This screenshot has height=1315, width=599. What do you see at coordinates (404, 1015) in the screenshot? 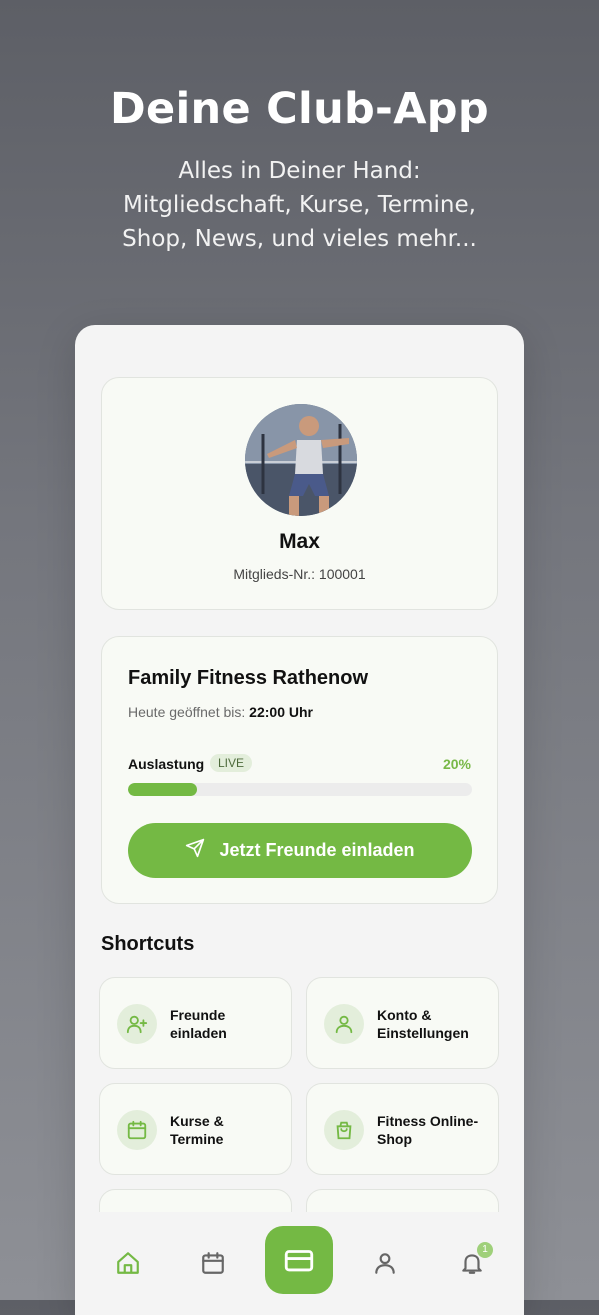
I see `shortcut-label: Konto &` at bounding box center [404, 1015].